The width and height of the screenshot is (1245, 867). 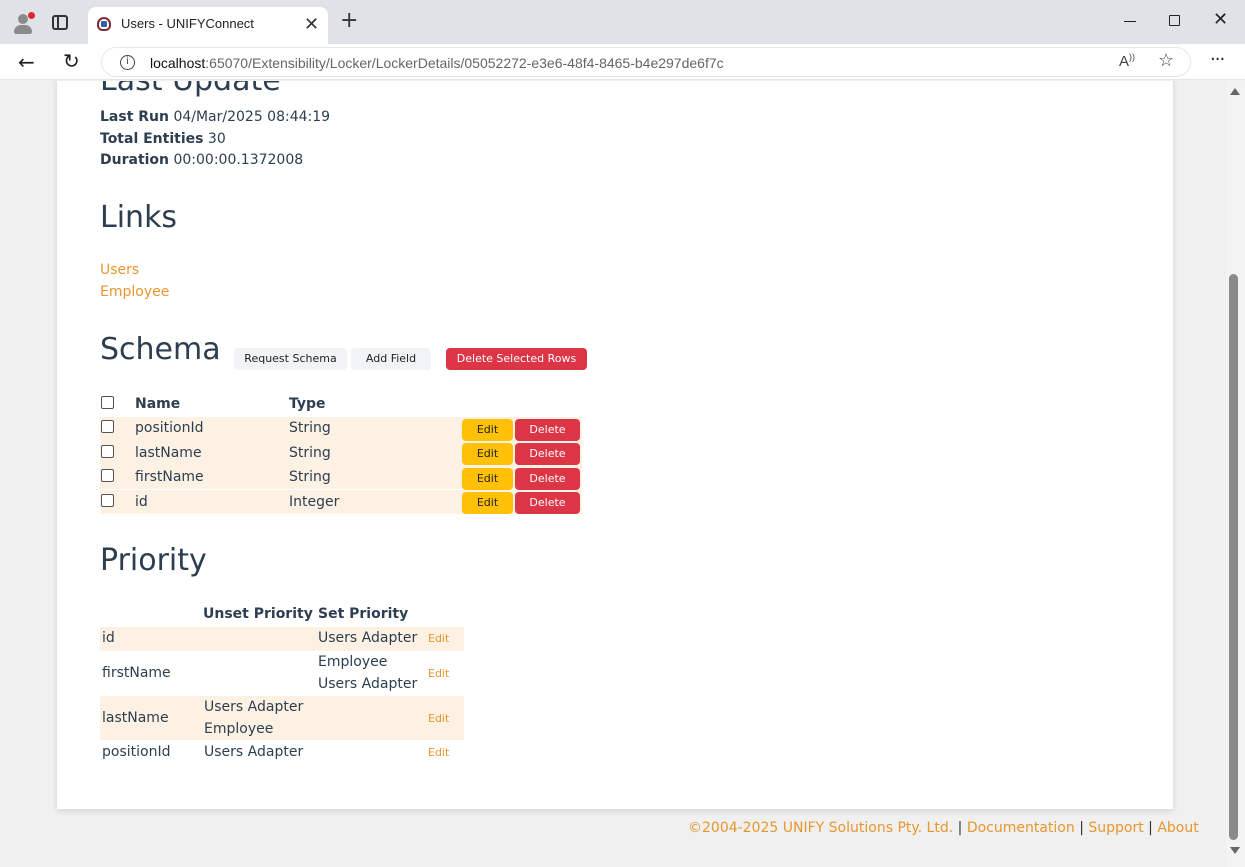 What do you see at coordinates (1177, 828) in the screenshot?
I see `about-link: About` at bounding box center [1177, 828].